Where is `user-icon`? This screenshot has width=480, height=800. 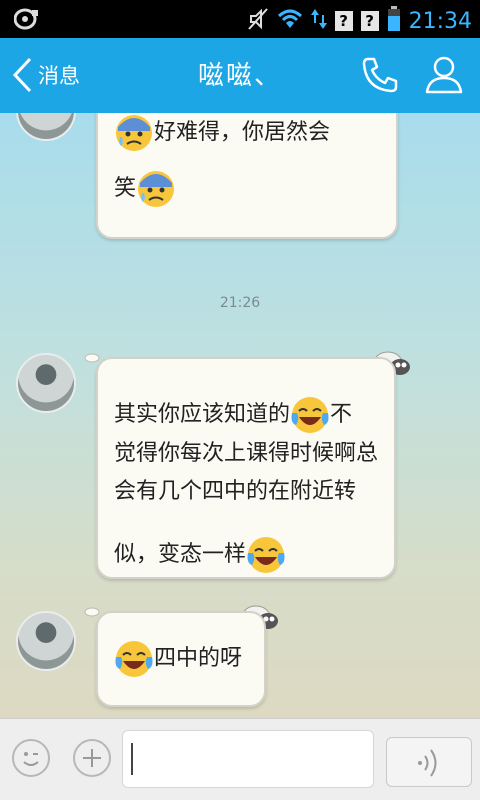 user-icon is located at coordinates (444, 75).